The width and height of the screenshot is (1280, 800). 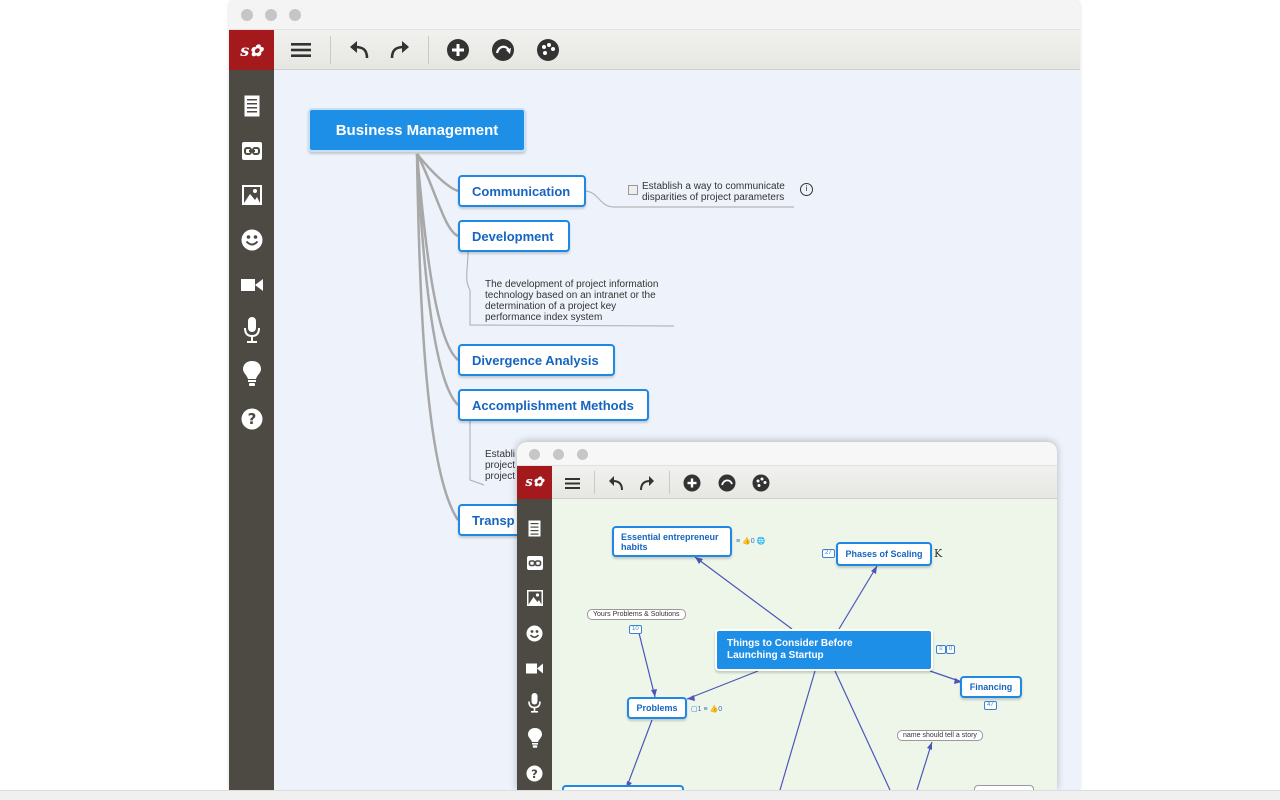 What do you see at coordinates (828, 553) in the screenshot?
I see `count-badge: 27` at bounding box center [828, 553].